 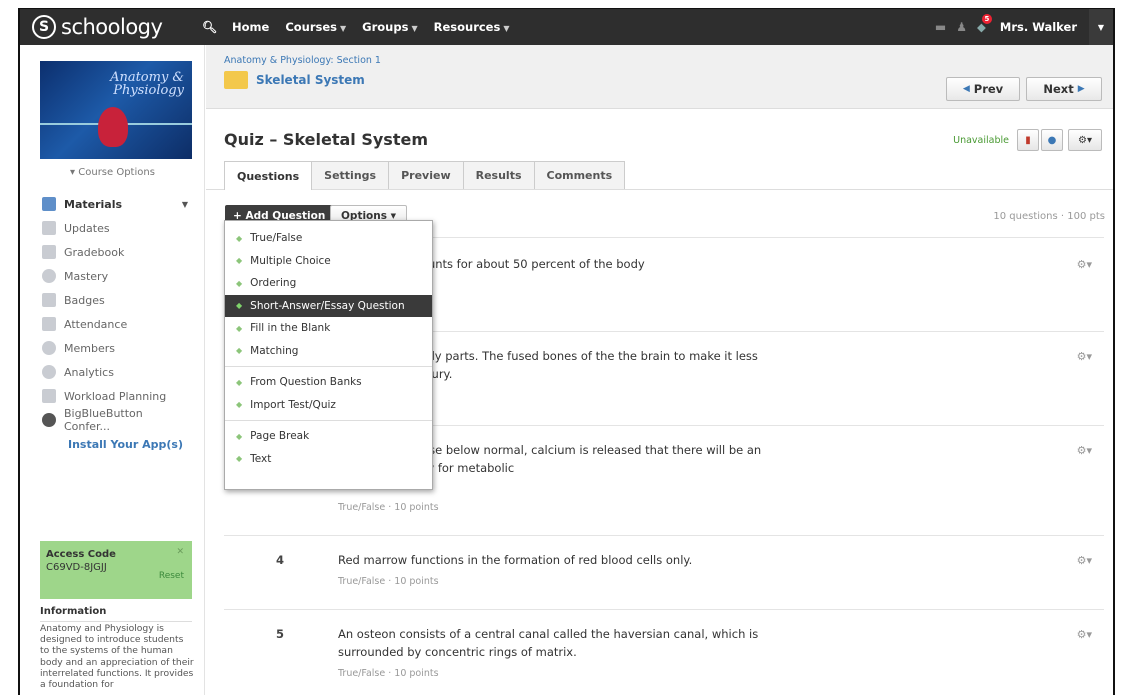 I want to click on logo-text: schoology, so click(x=112, y=27).